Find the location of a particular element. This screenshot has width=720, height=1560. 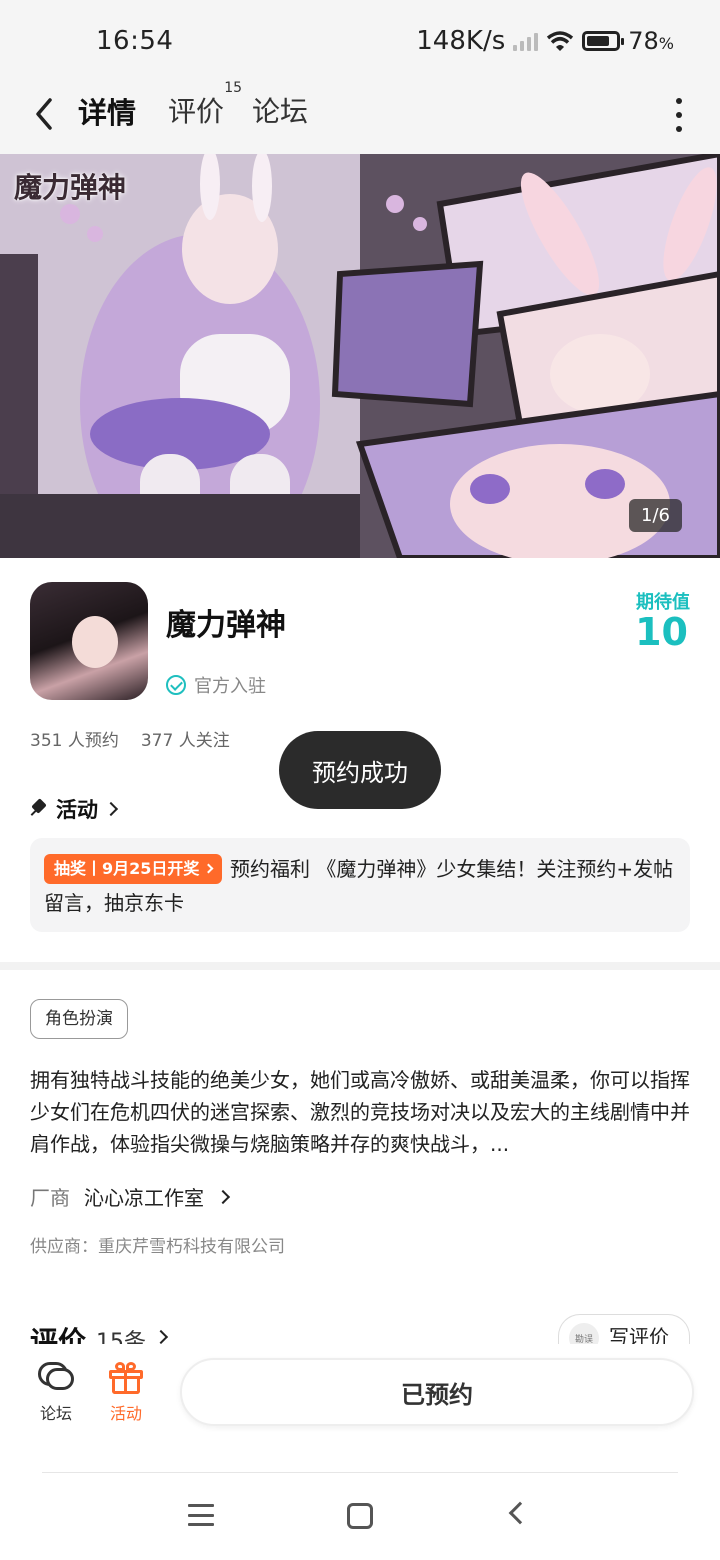

reserved-button: 已预约 is located at coordinates (437, 1392).